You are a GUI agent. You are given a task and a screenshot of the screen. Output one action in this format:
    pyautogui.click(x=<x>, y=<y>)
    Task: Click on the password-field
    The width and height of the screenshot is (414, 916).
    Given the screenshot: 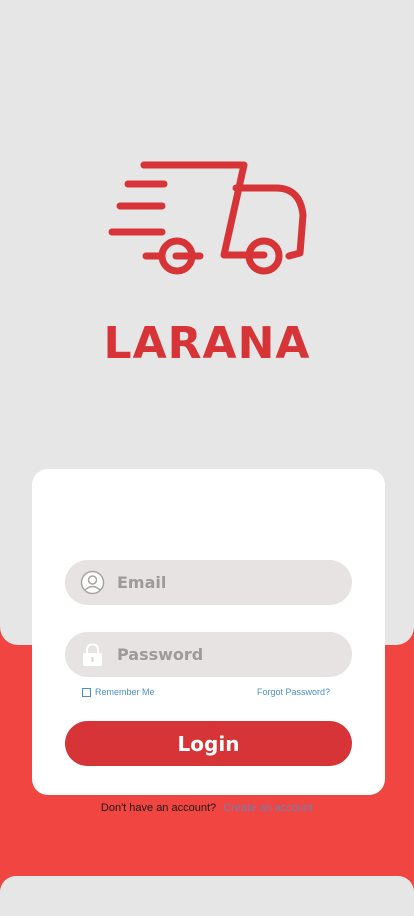 What is the action you would take?
    pyautogui.click(x=208, y=654)
    